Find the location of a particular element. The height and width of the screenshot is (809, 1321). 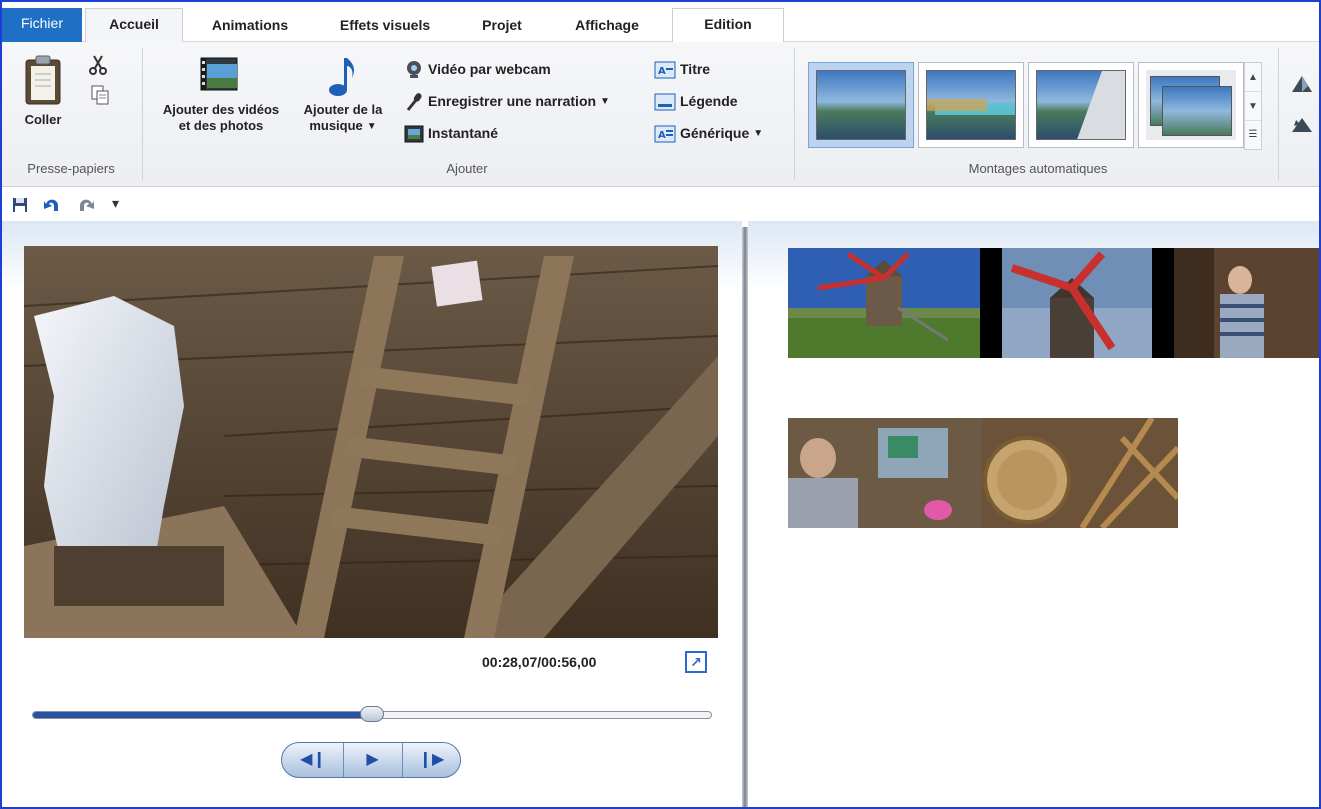

webcam-icon is located at coordinates (414, 70).